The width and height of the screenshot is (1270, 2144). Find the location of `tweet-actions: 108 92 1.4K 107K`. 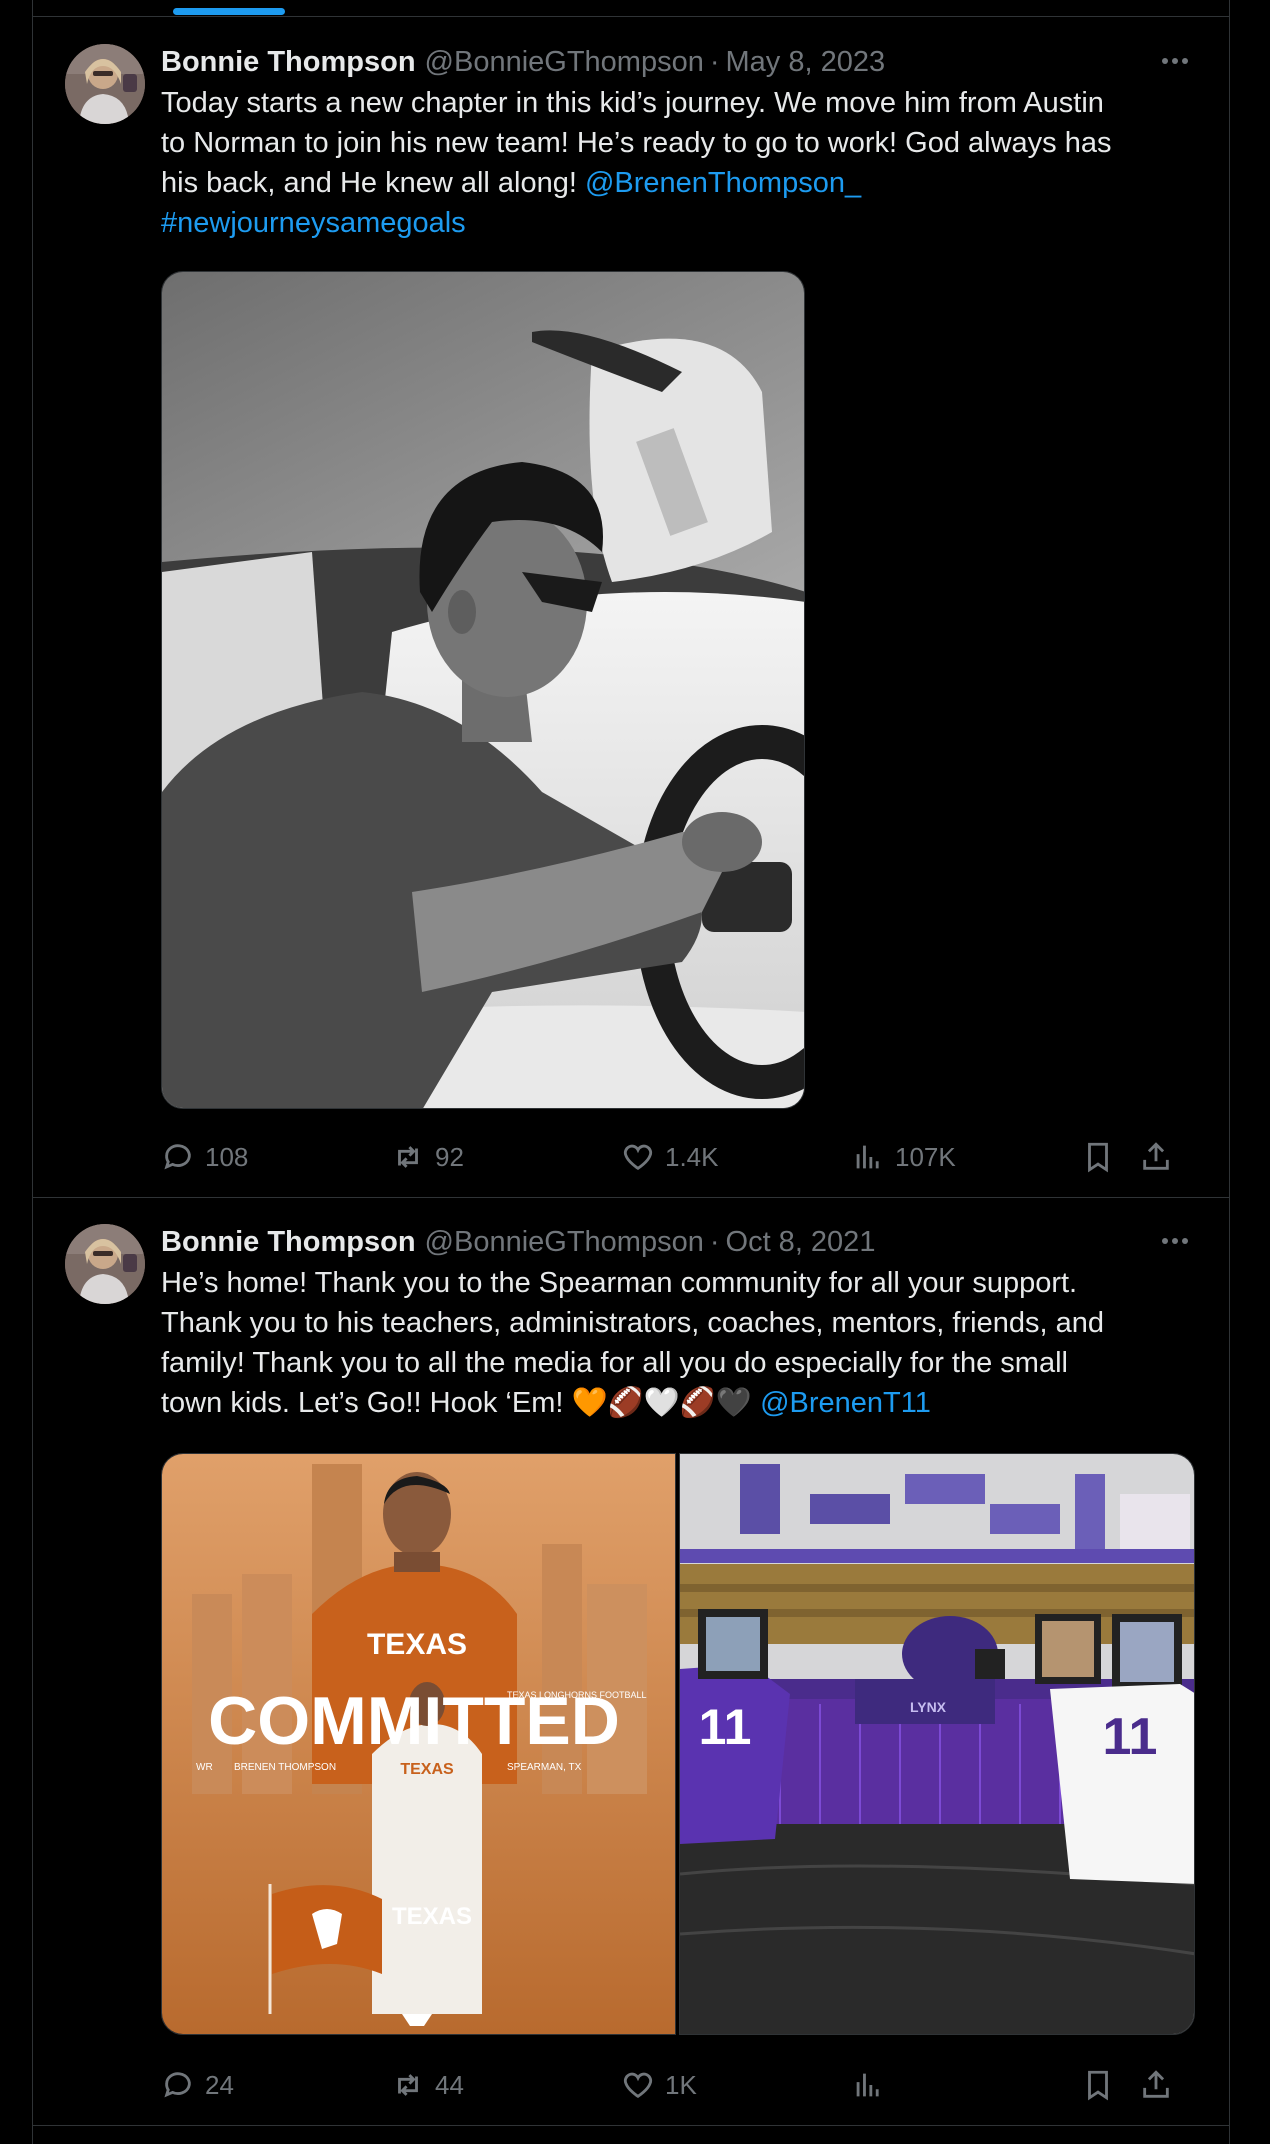

tweet-actions: 108 92 1.4K 107K is located at coordinates (691, 1157).